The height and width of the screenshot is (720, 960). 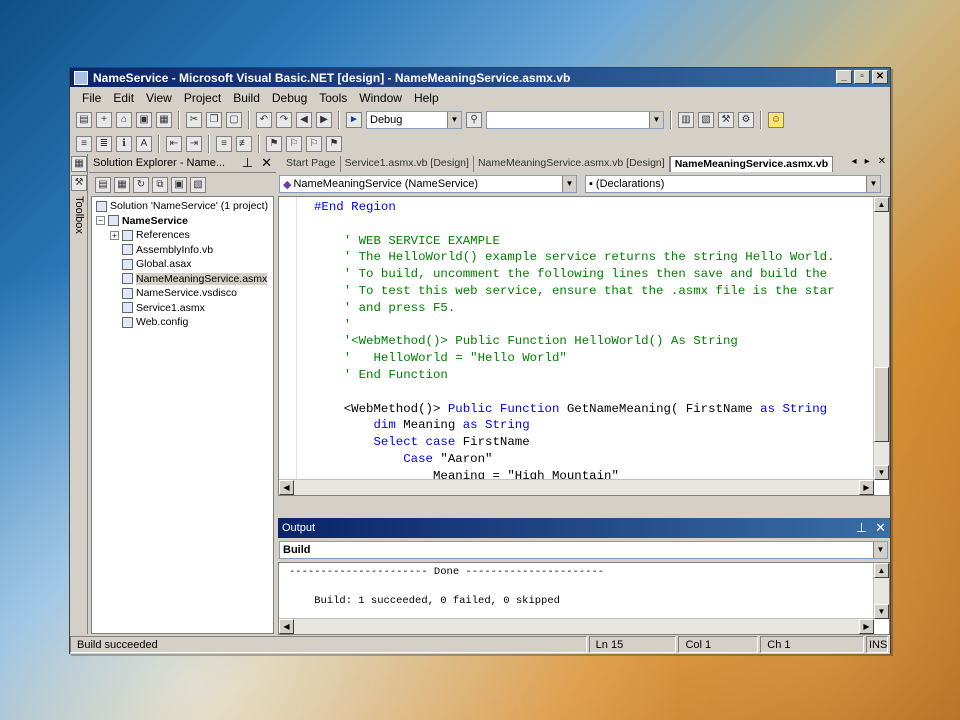 What do you see at coordinates (686, 120) in the screenshot?
I see `solution-explorer-icon: ▥` at bounding box center [686, 120].